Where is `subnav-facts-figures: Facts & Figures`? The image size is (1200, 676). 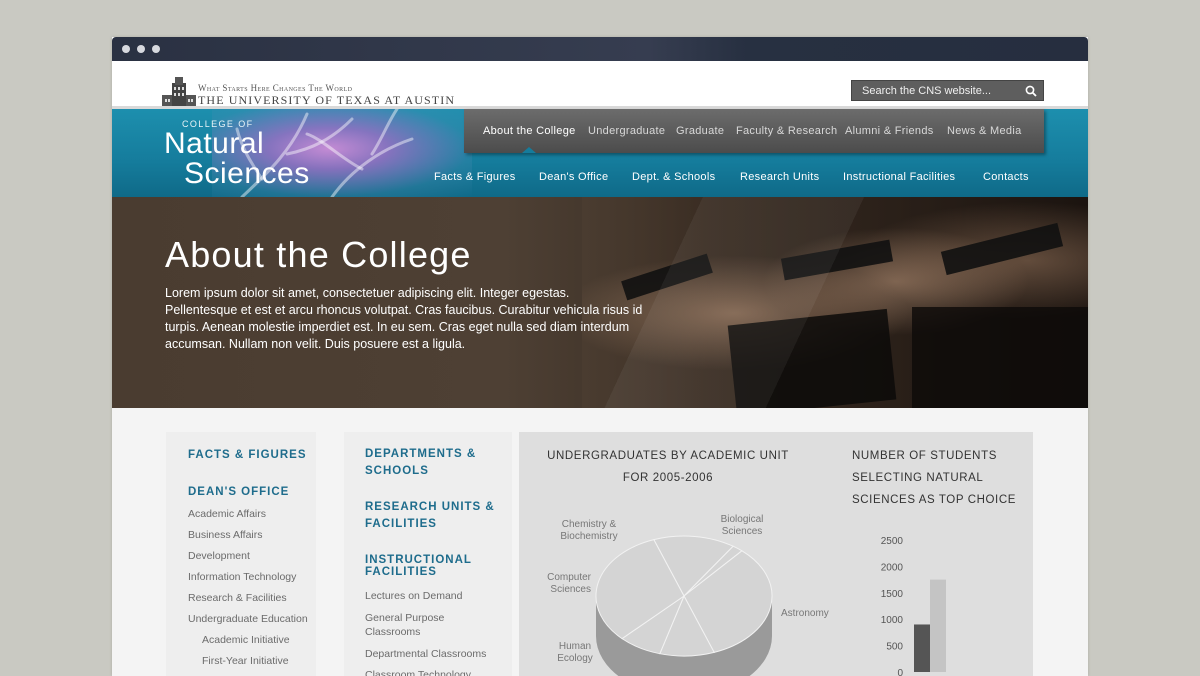
subnav-facts-figures: Facts & Figures is located at coordinates (475, 177).